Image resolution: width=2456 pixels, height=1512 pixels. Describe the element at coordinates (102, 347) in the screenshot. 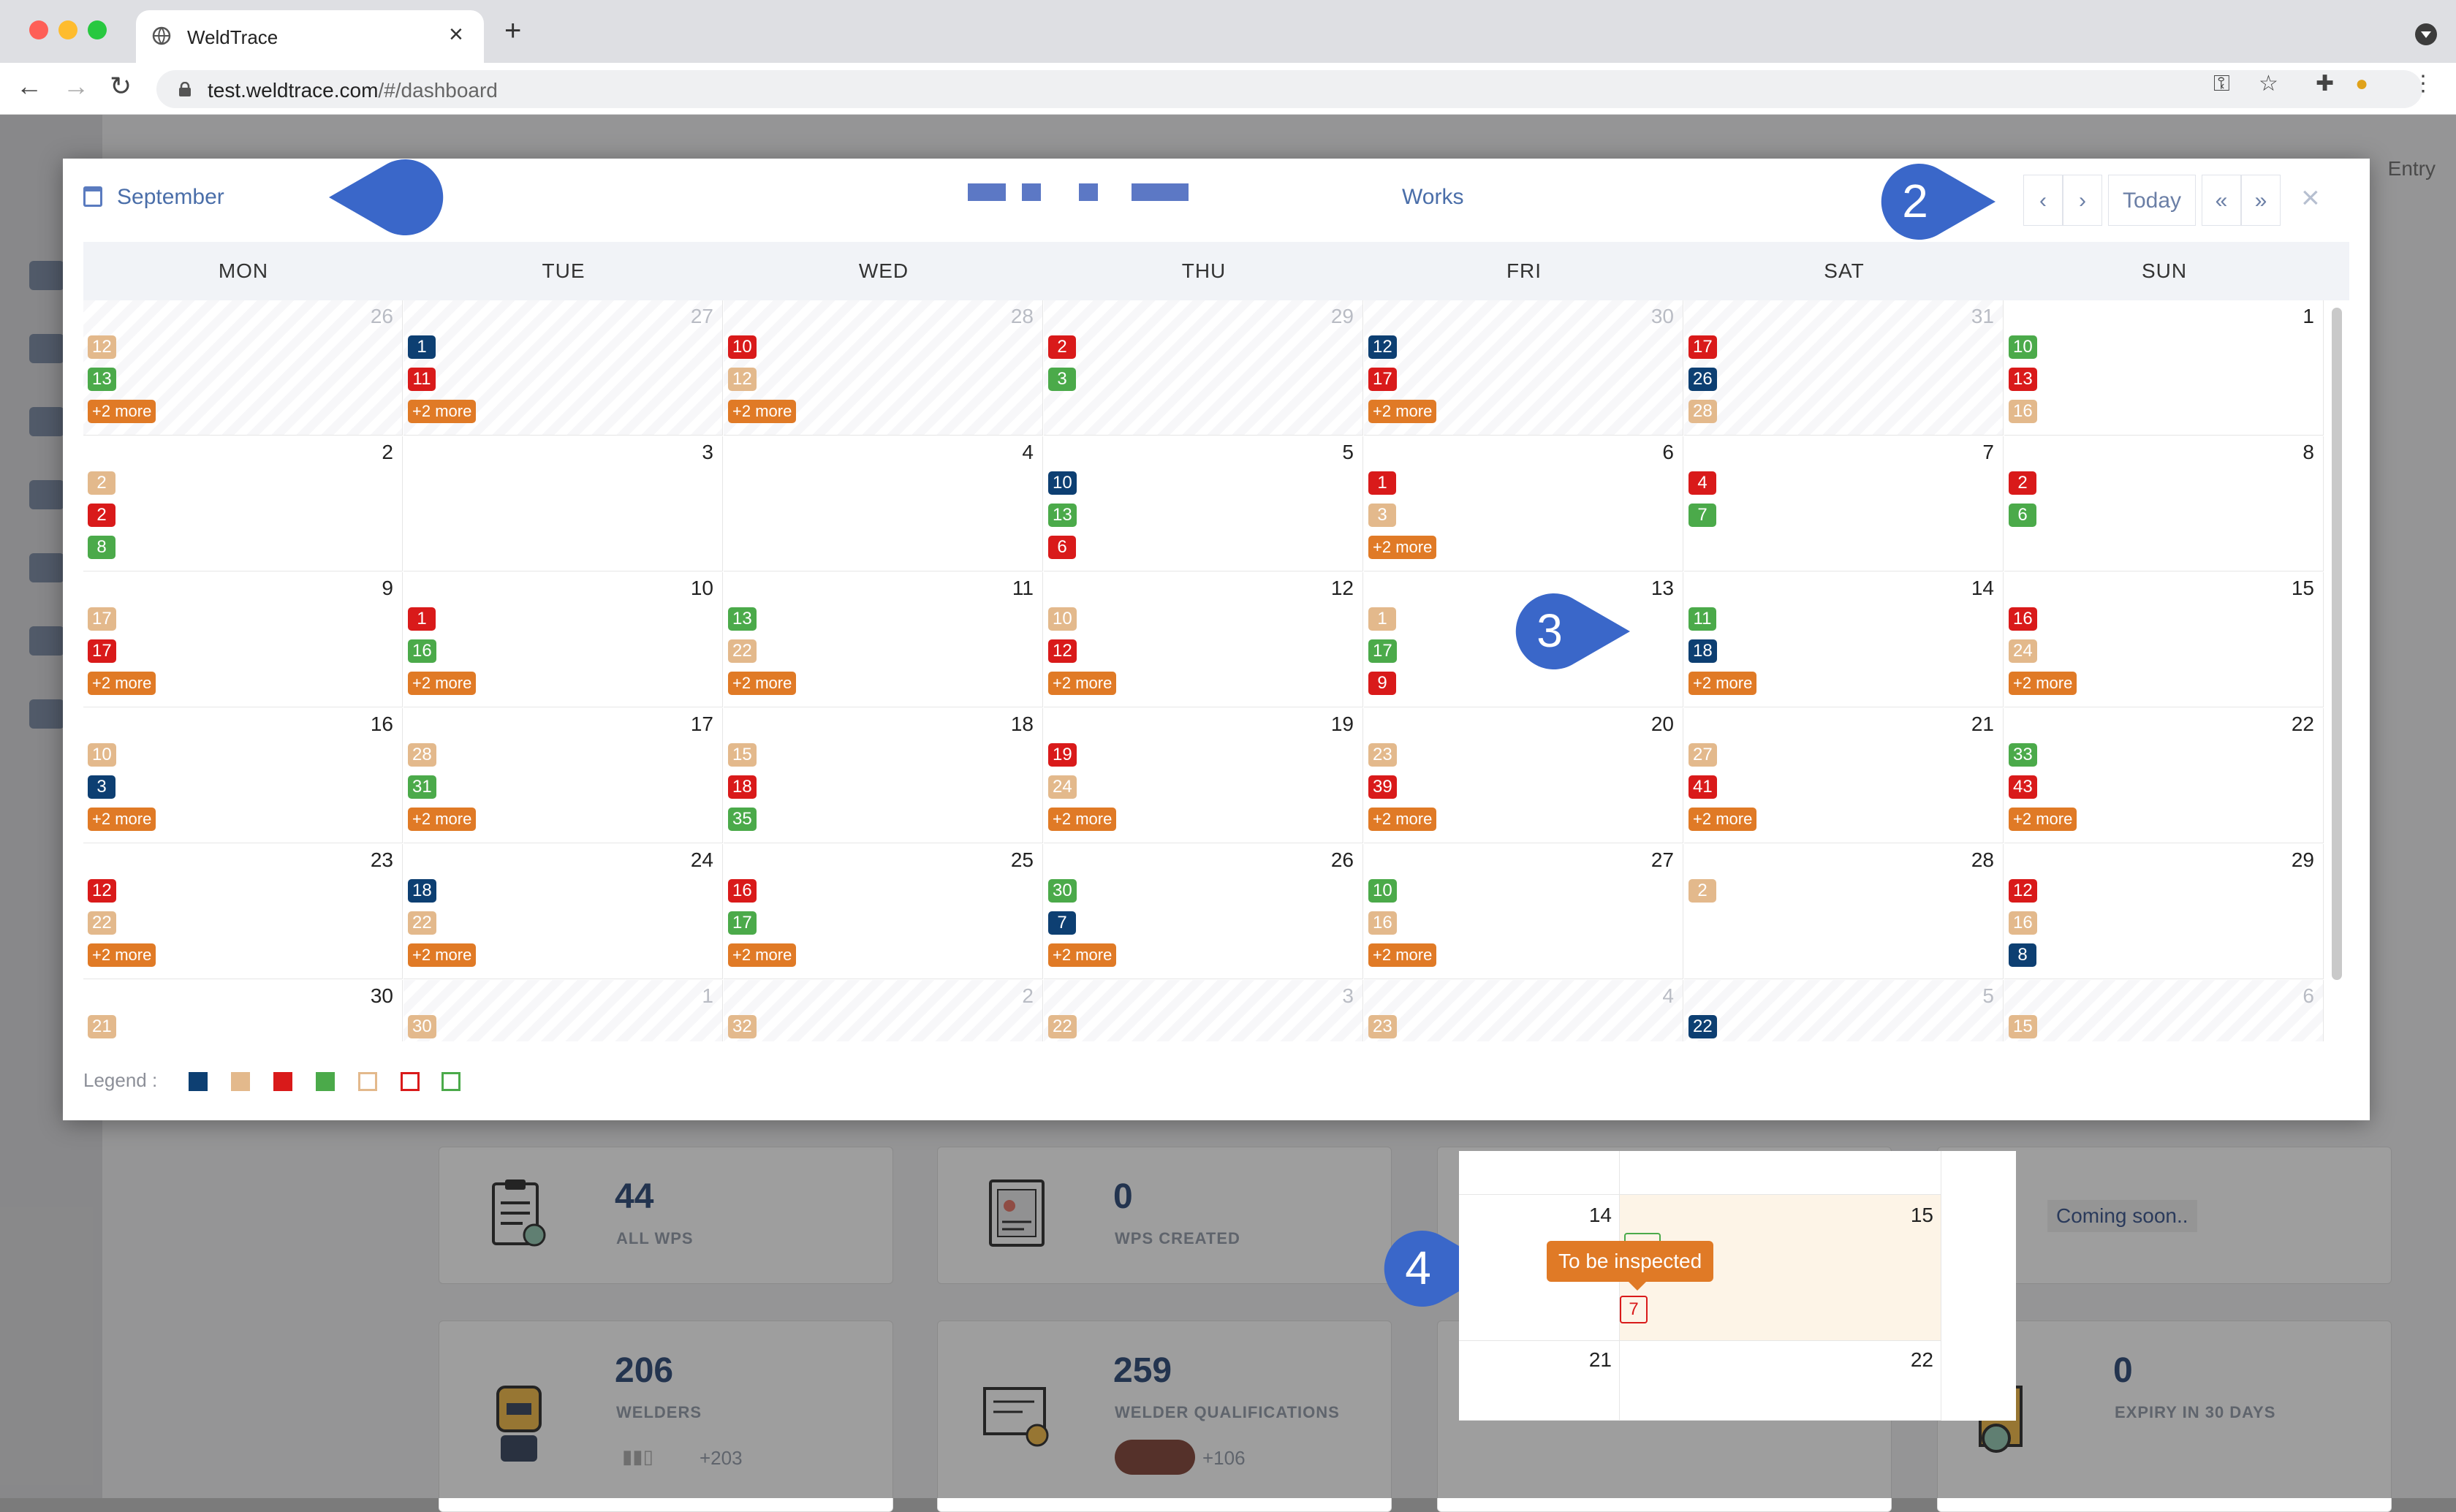

I see `event-badge-tan: 12` at that location.